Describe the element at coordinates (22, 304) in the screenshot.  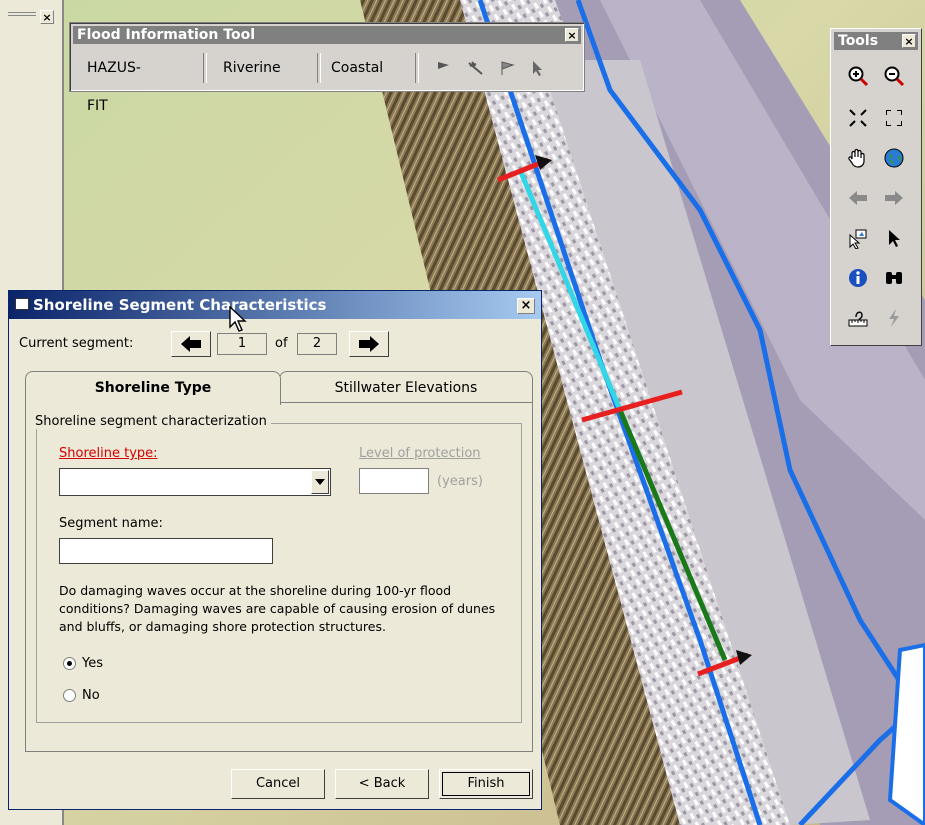
I see `dialog-app-icon` at that location.